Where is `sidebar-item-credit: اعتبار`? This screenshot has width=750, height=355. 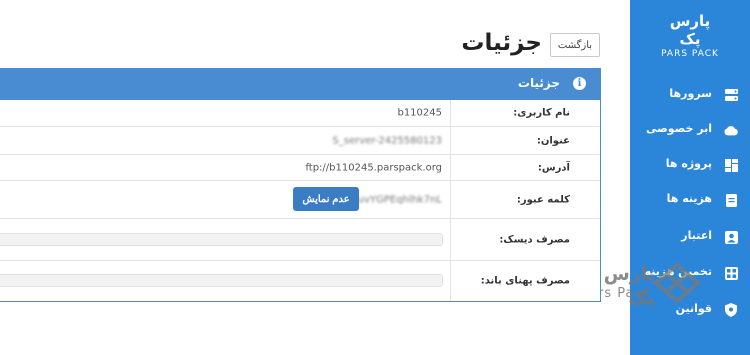 sidebar-item-credit: اعتبار is located at coordinates (690, 237).